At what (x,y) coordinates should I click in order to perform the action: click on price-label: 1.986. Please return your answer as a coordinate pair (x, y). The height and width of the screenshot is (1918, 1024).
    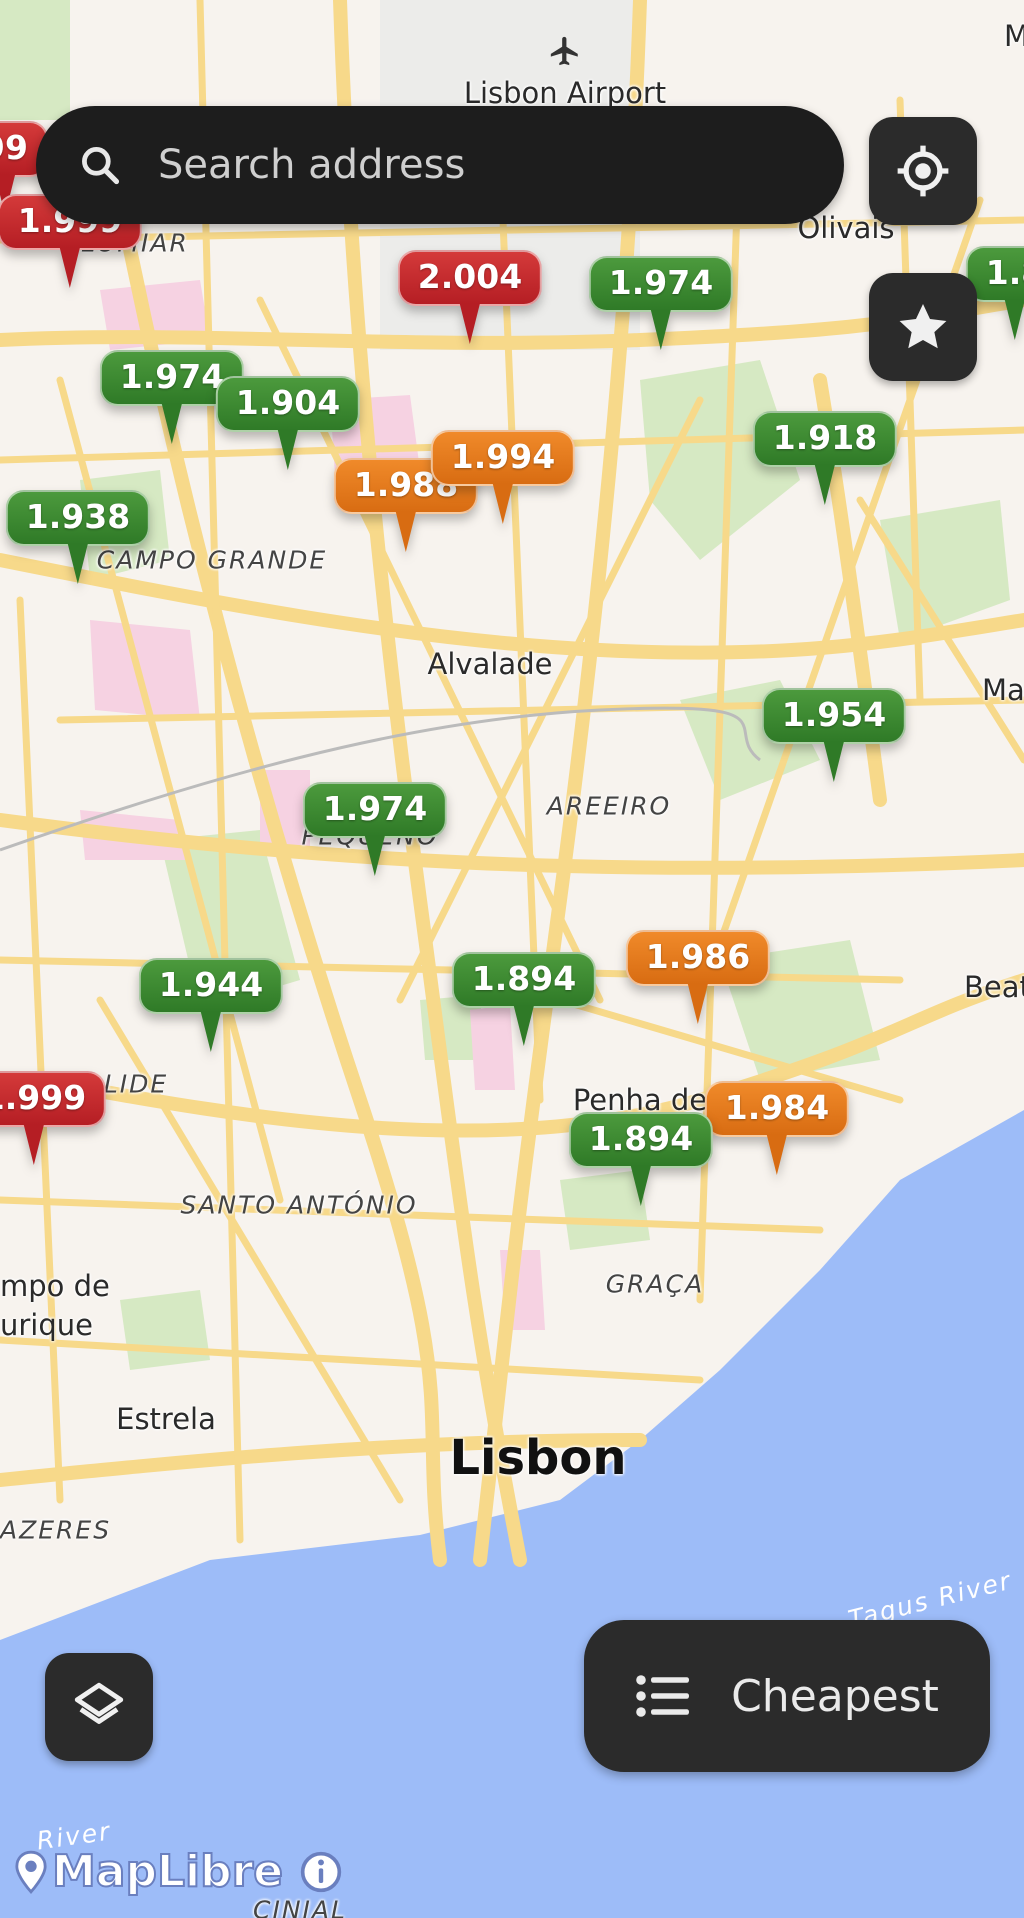
    Looking at the image, I should click on (698, 958).